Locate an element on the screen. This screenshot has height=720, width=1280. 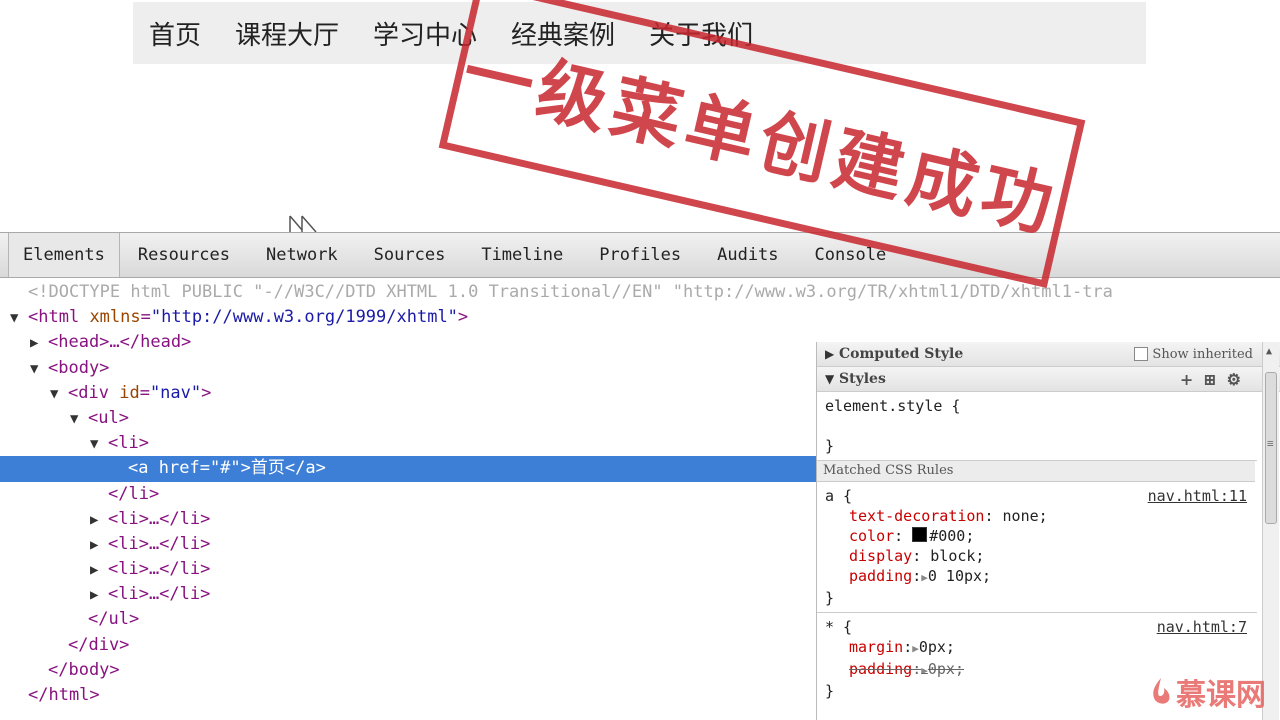
grip-icon: ≡ is located at coordinates (1270, 443).